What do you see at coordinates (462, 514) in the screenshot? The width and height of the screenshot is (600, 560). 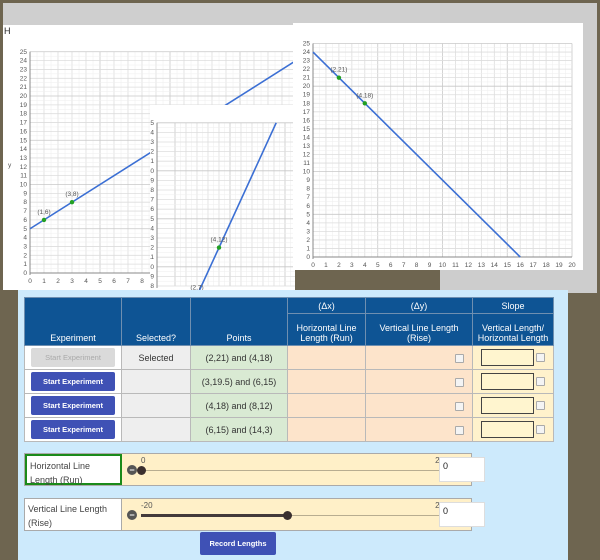 I see `rise-value-input: 0` at bounding box center [462, 514].